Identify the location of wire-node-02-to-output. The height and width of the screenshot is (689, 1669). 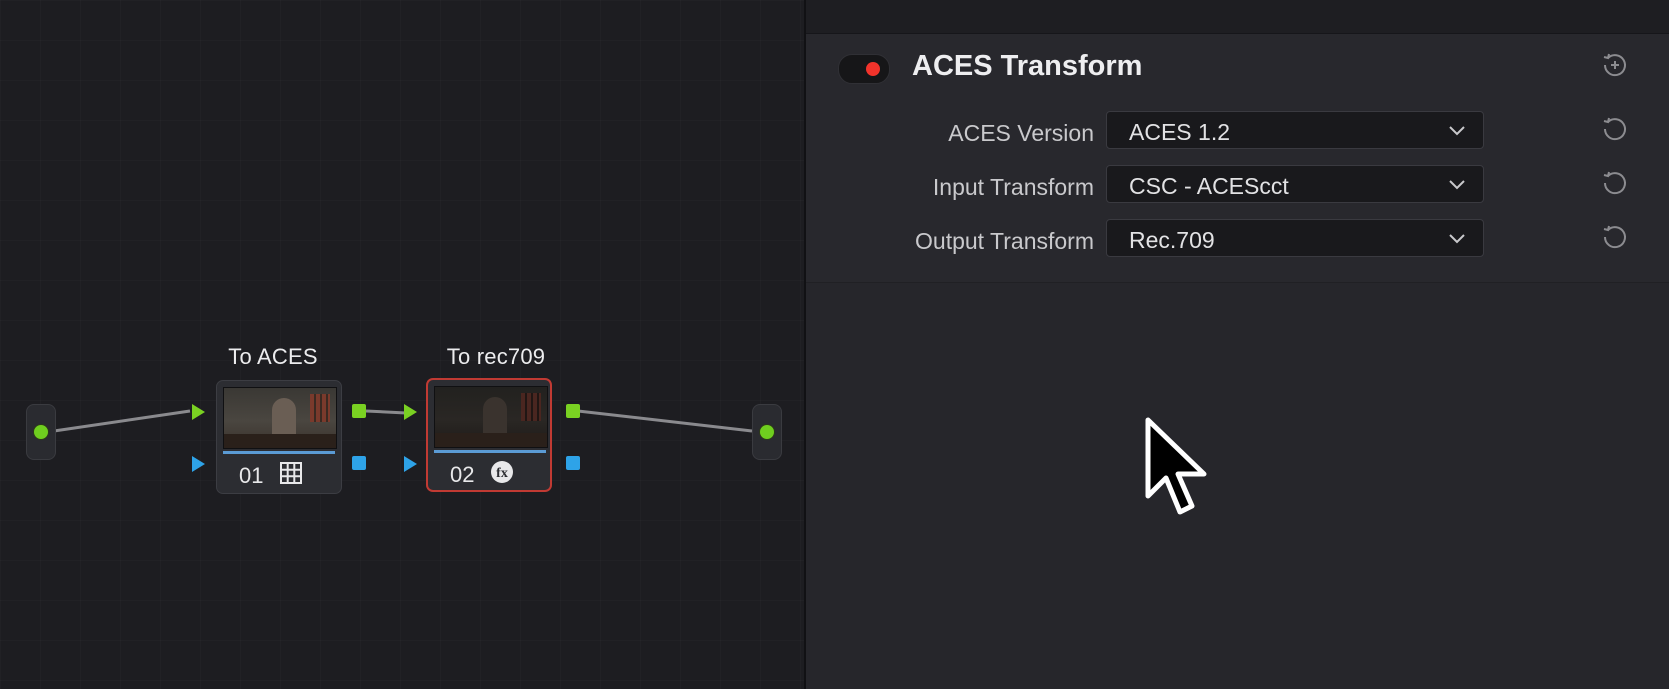
(665, 421).